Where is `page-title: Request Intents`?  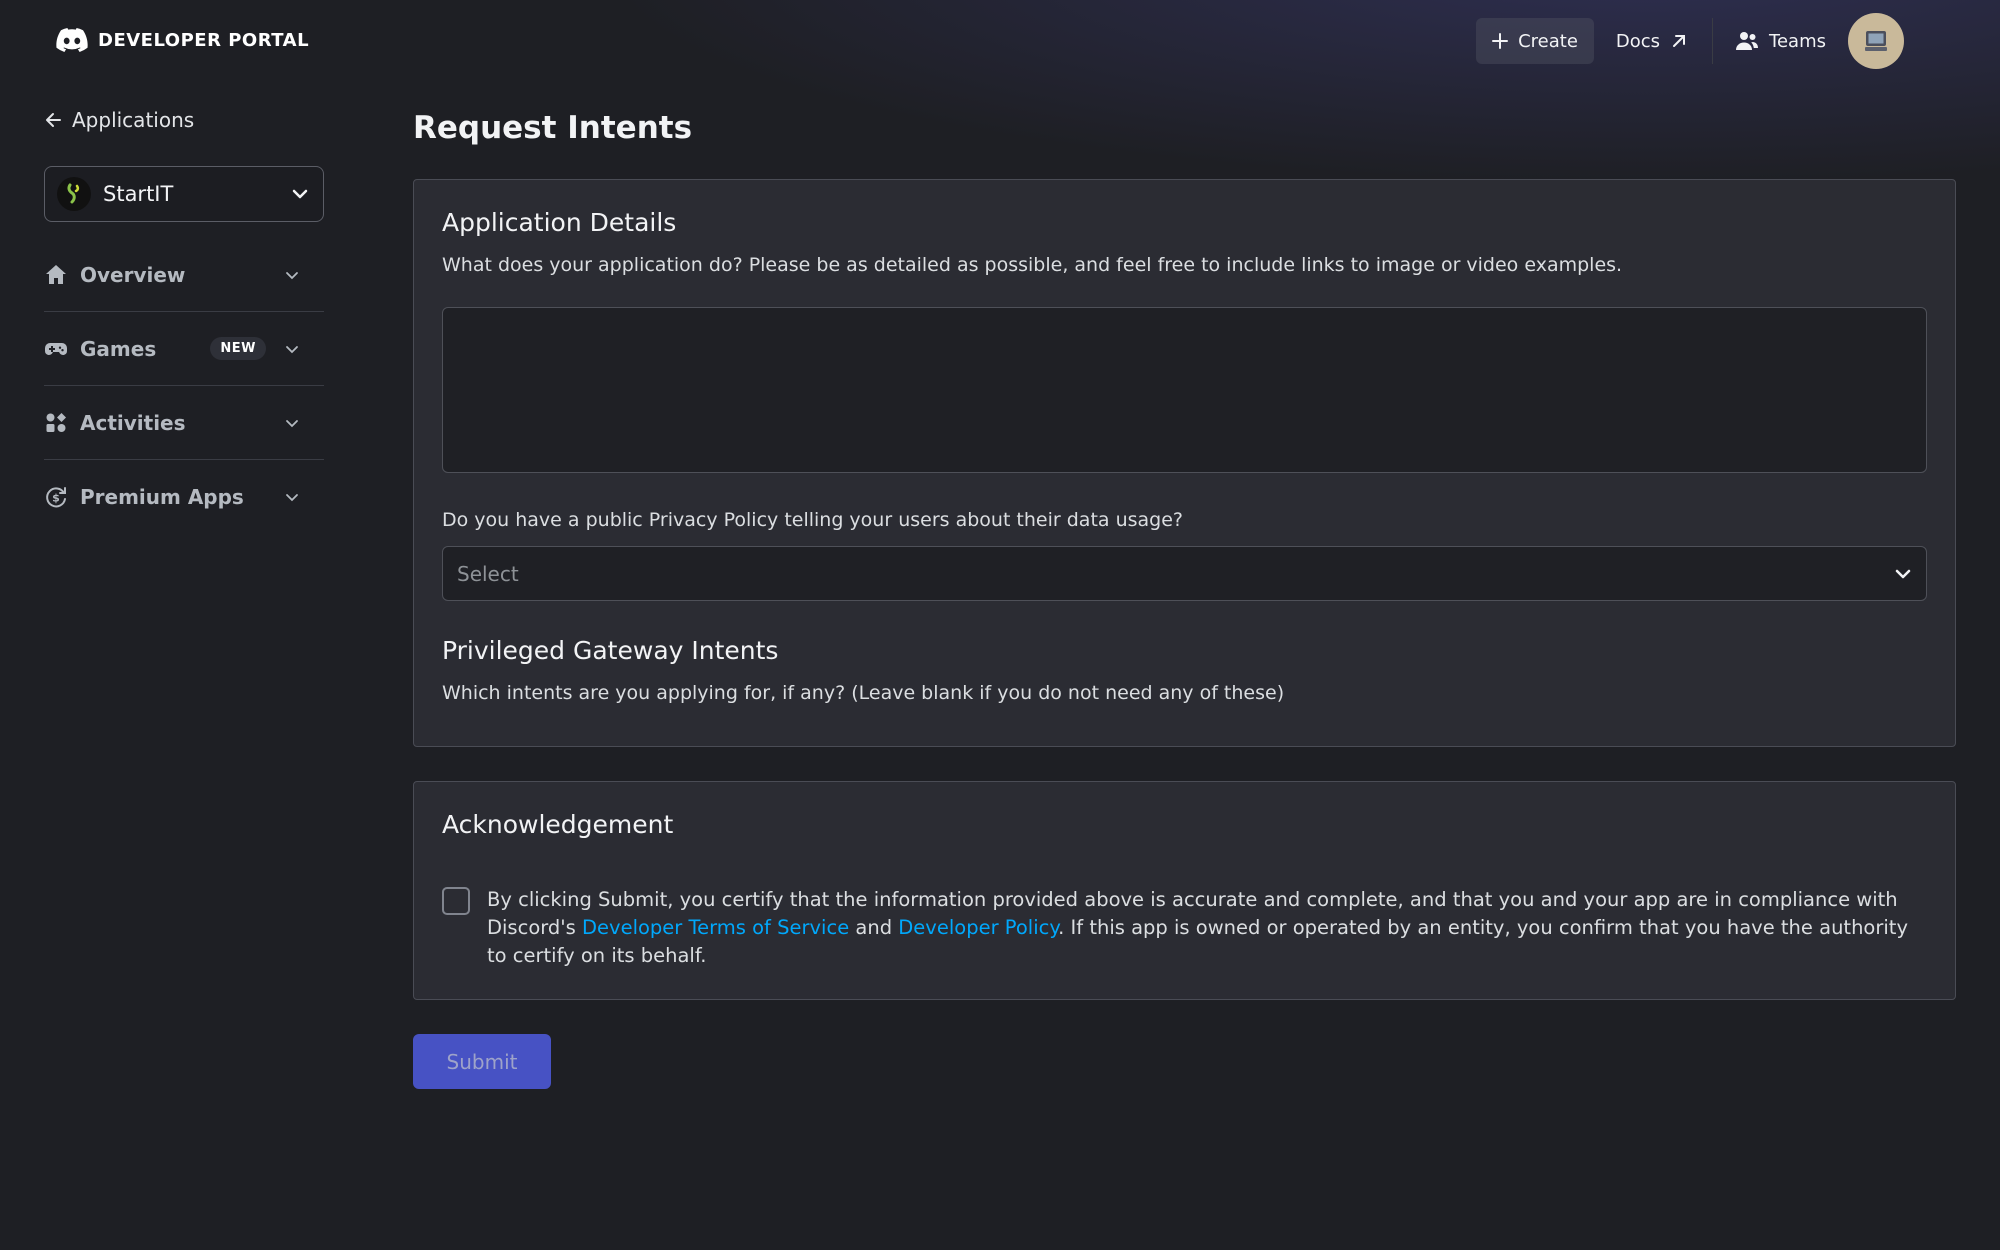 page-title: Request Intents is located at coordinates (553, 128).